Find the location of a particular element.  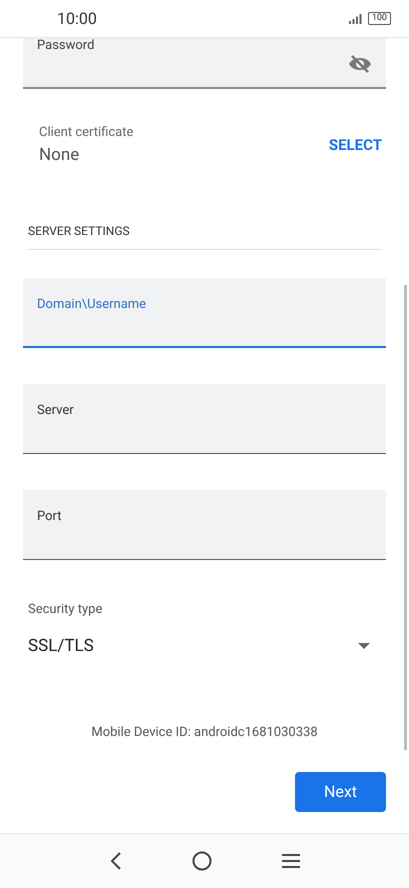

home-icon is located at coordinates (202, 861).